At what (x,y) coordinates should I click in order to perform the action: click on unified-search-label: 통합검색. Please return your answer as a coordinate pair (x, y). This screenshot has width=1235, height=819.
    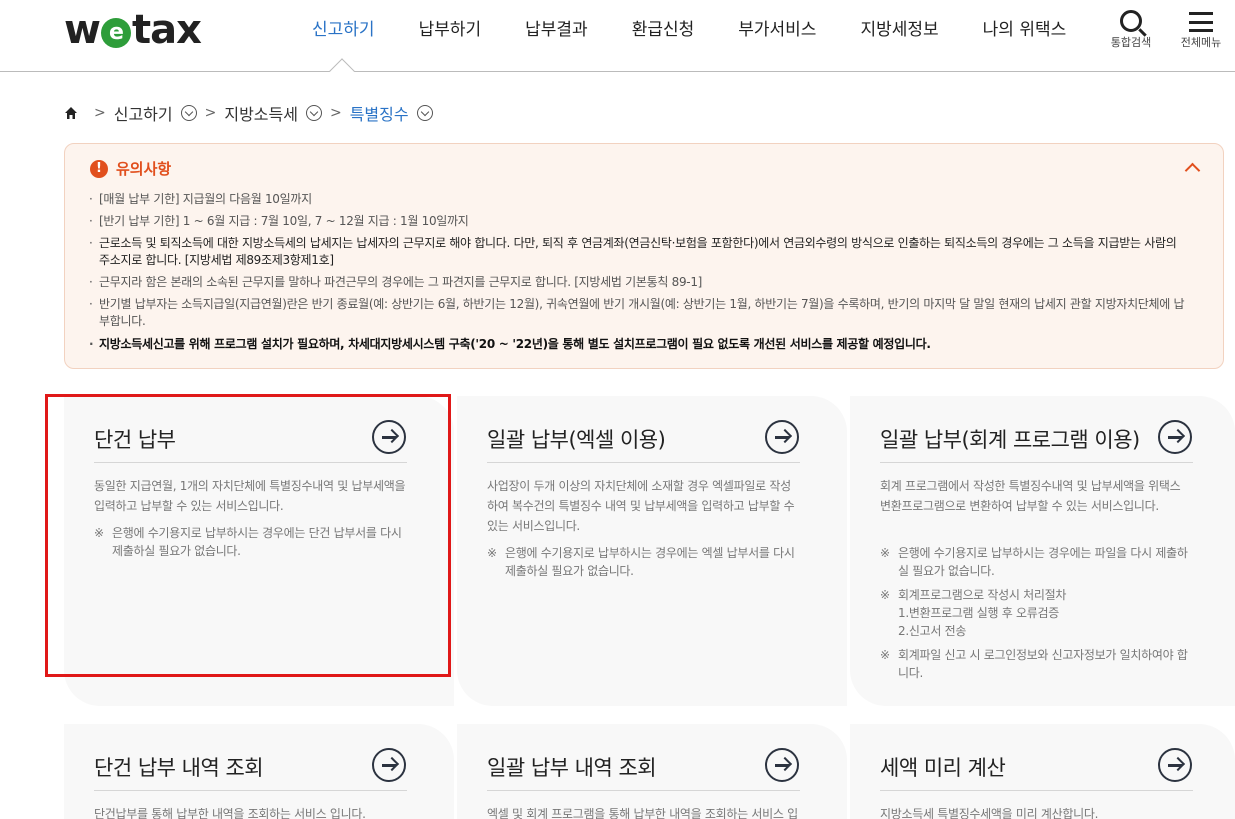
    Looking at the image, I should click on (1131, 42).